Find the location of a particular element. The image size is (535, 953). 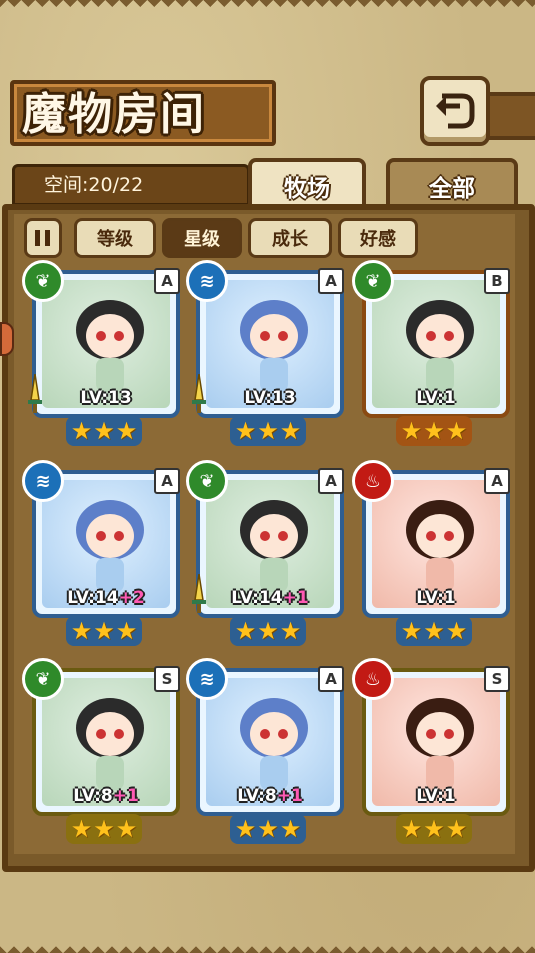

monster-card: ❦ A LV:13 ★ ★ ★ is located at coordinates (101, 353).